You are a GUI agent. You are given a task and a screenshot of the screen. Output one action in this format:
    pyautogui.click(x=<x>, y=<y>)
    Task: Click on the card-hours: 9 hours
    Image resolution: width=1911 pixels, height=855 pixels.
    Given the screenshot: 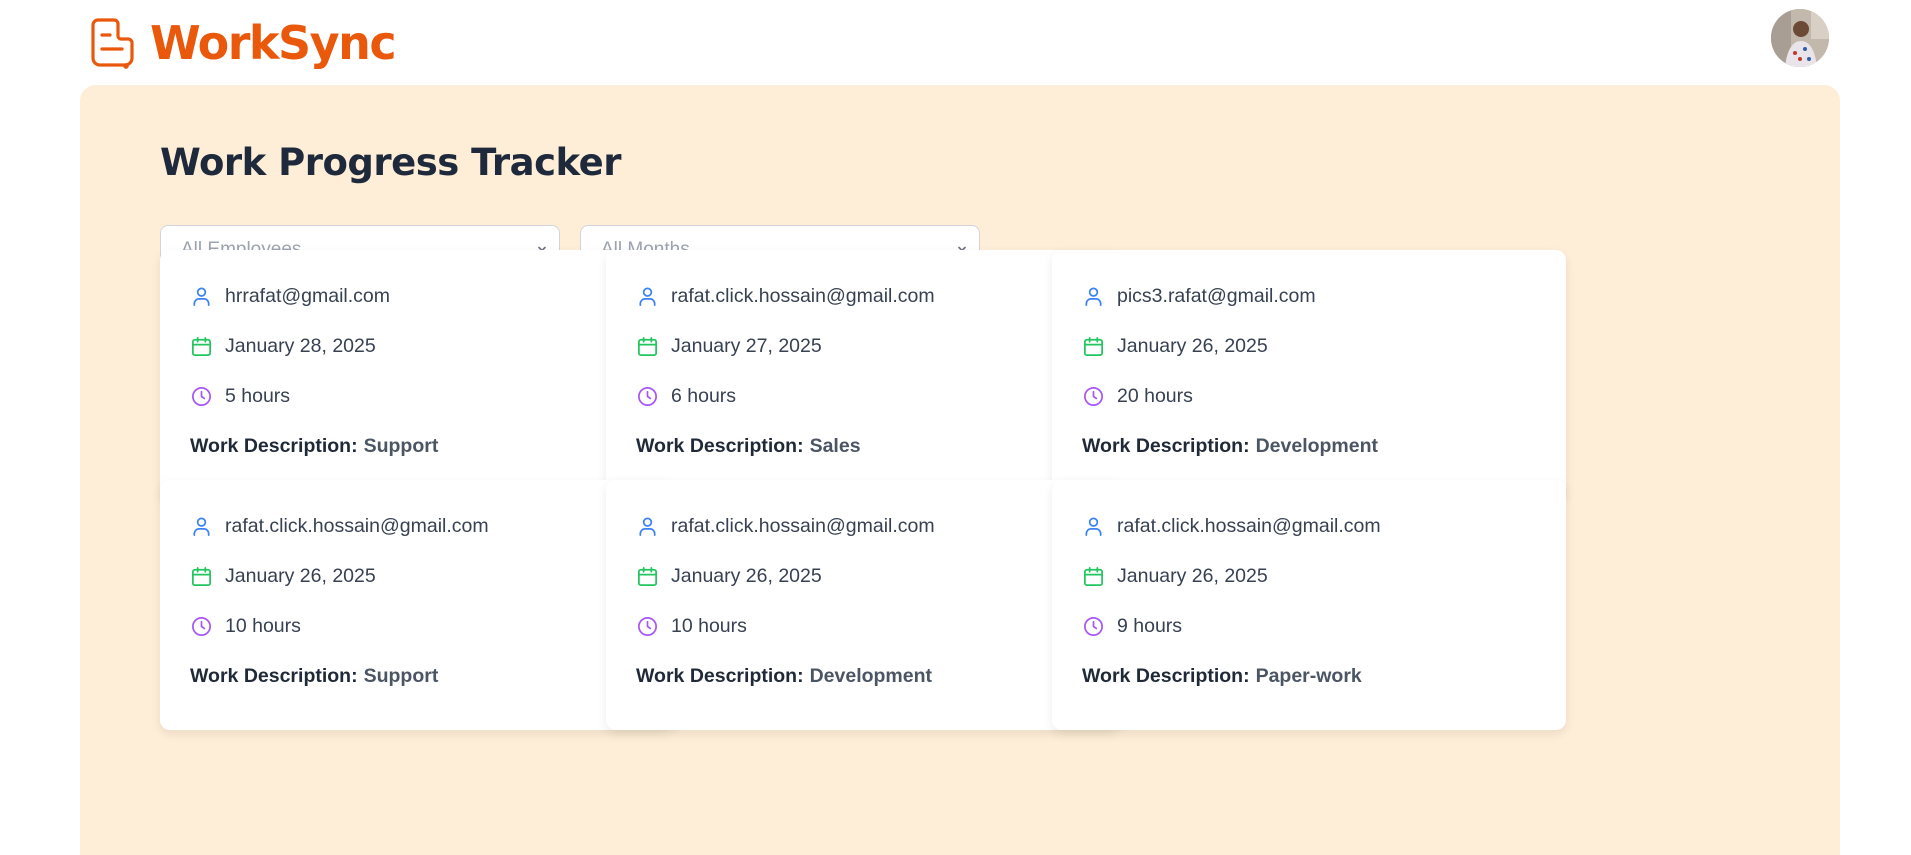 What is the action you would take?
    pyautogui.click(x=1150, y=625)
    